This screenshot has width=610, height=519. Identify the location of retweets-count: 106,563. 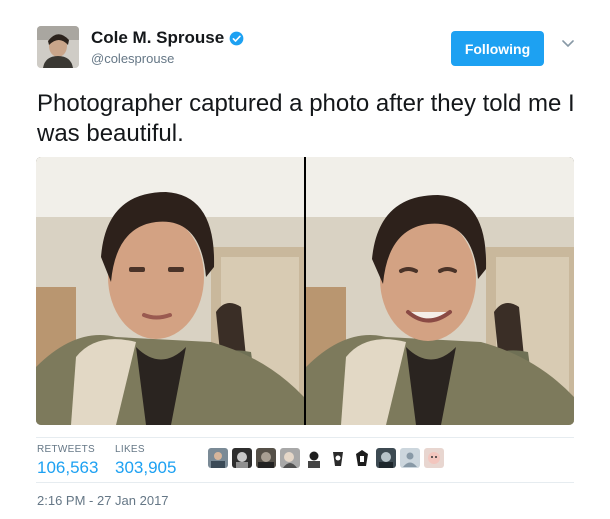
(67, 468).